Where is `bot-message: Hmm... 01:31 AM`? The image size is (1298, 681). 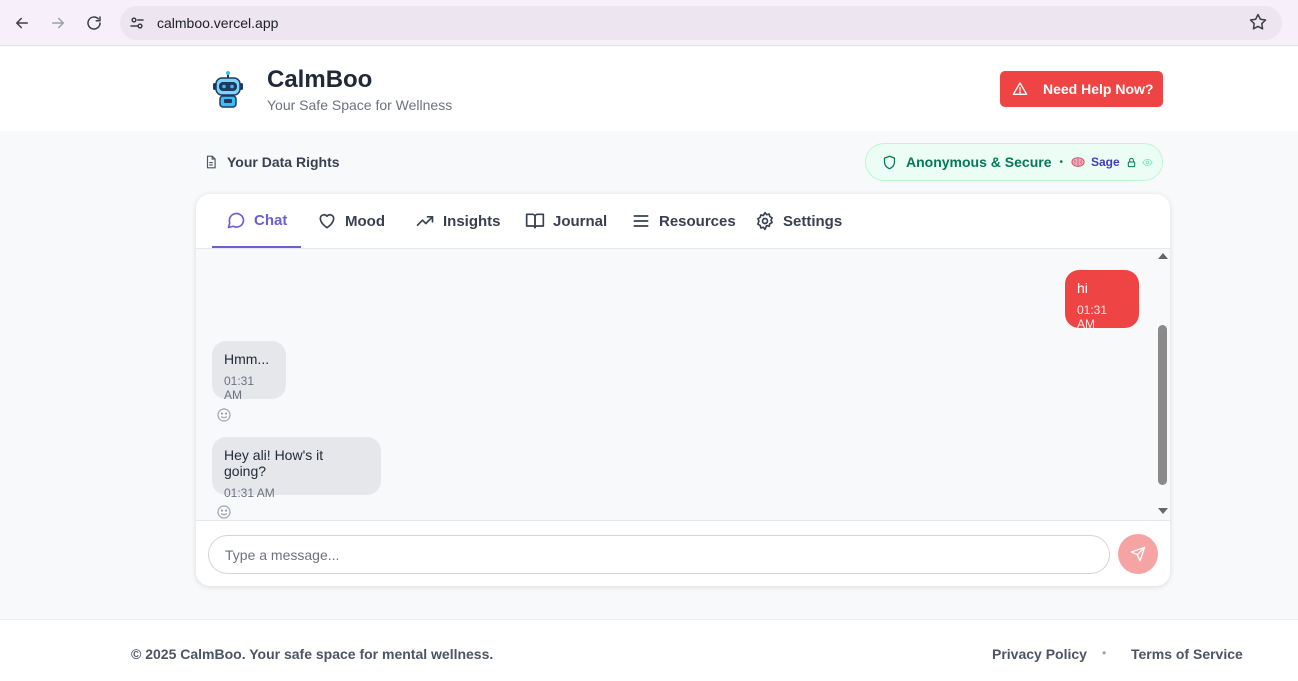 bot-message: Hmm... 01:31 AM is located at coordinates (249, 371).